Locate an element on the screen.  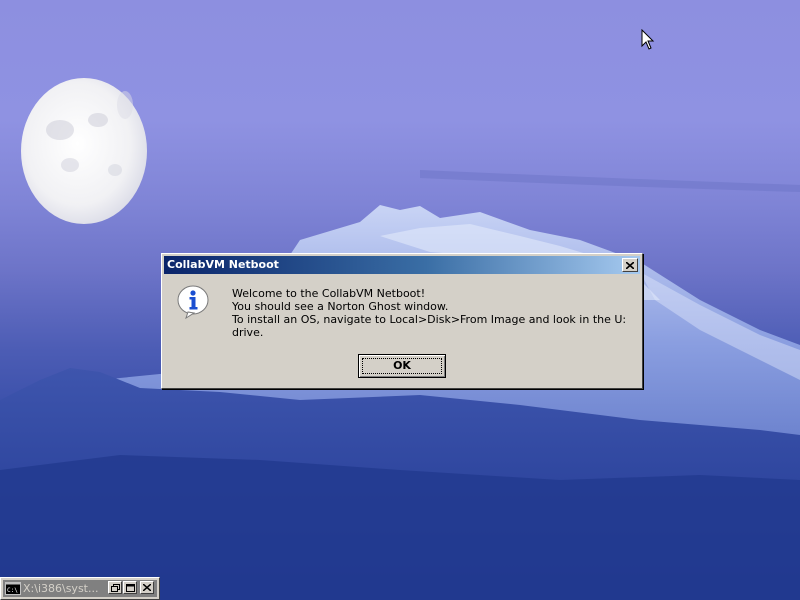
restore-icon is located at coordinates (115, 587).